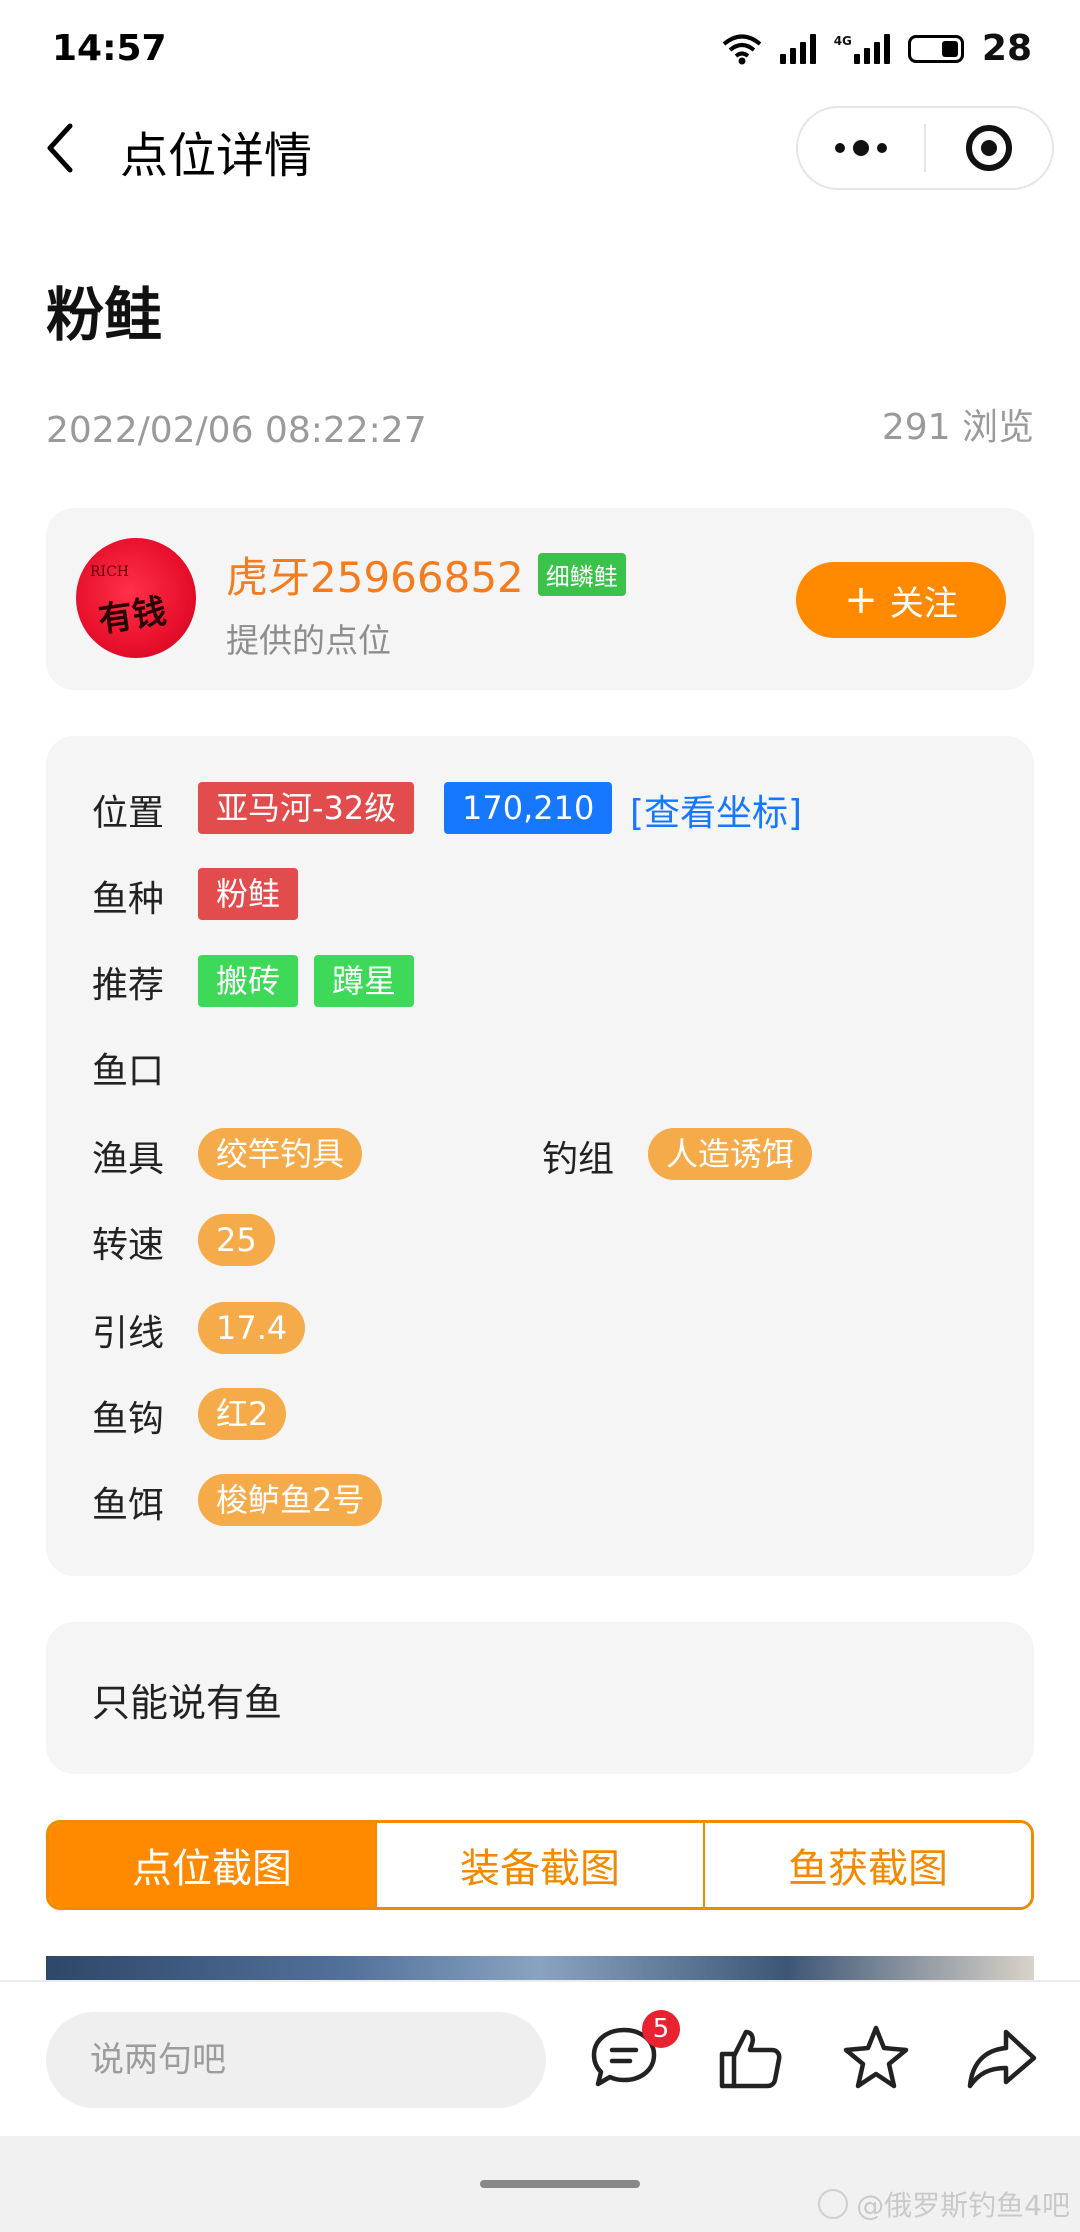 The height and width of the screenshot is (2232, 1080). What do you see at coordinates (833, 2204) in the screenshot?
I see `watermark-logo-icon` at bounding box center [833, 2204].